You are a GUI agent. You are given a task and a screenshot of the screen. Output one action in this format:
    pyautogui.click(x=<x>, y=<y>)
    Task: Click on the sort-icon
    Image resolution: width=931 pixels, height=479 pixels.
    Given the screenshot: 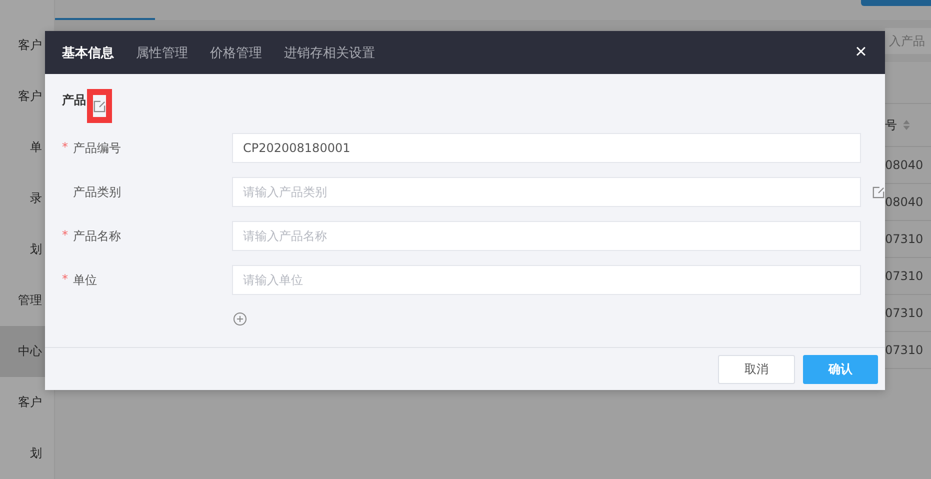 What is the action you would take?
    pyautogui.click(x=906, y=125)
    